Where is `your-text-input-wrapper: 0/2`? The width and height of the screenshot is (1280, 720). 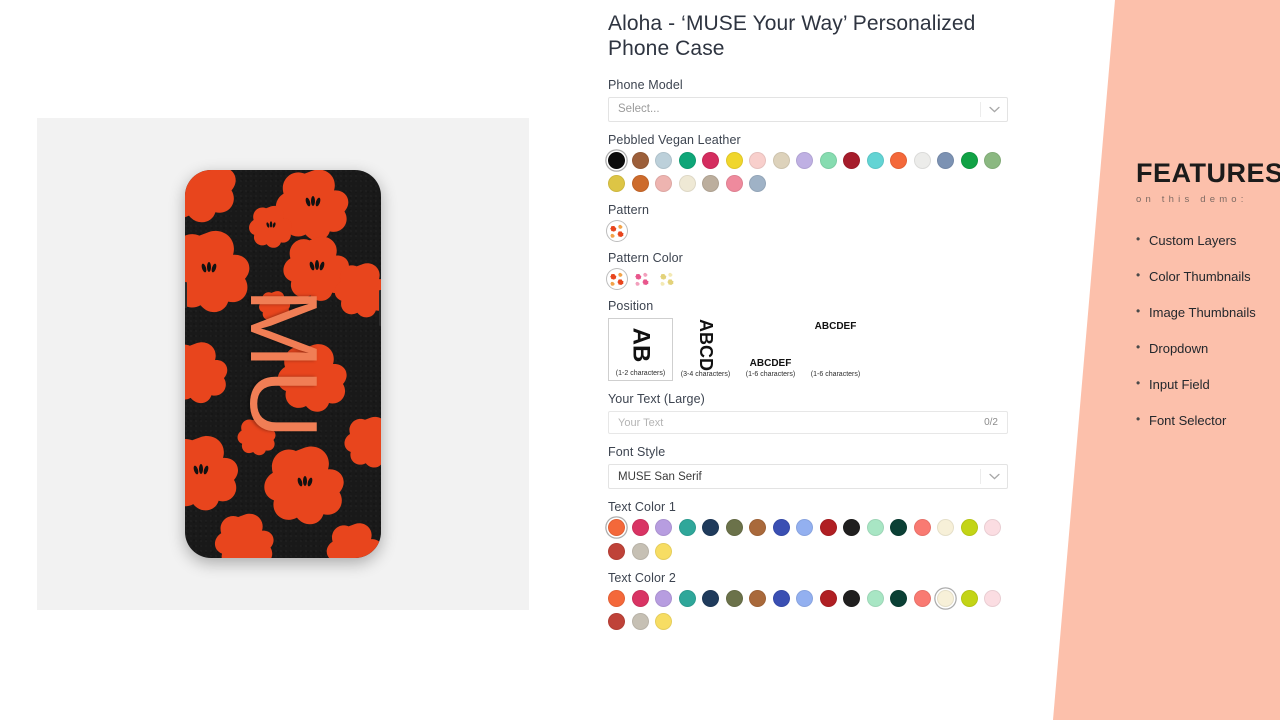
your-text-input-wrapper: 0/2 is located at coordinates (808, 423).